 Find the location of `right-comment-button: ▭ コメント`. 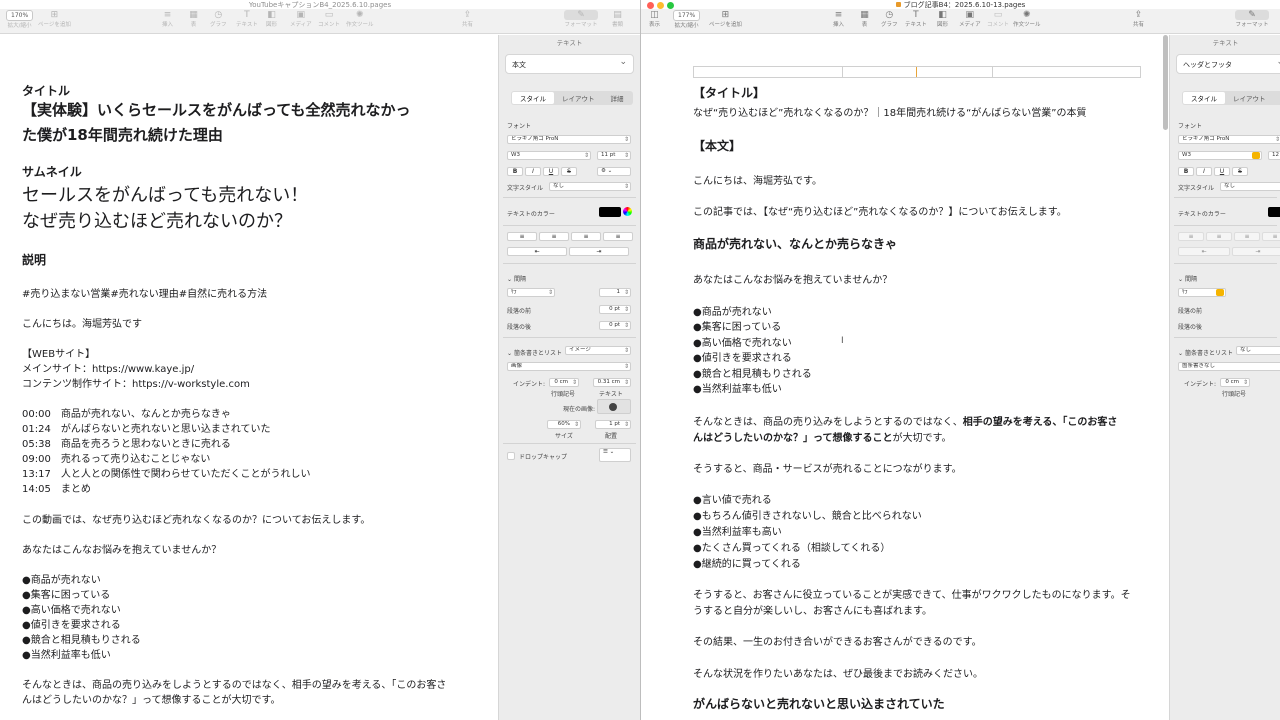

right-comment-button: ▭ コメント is located at coordinates (998, 19).